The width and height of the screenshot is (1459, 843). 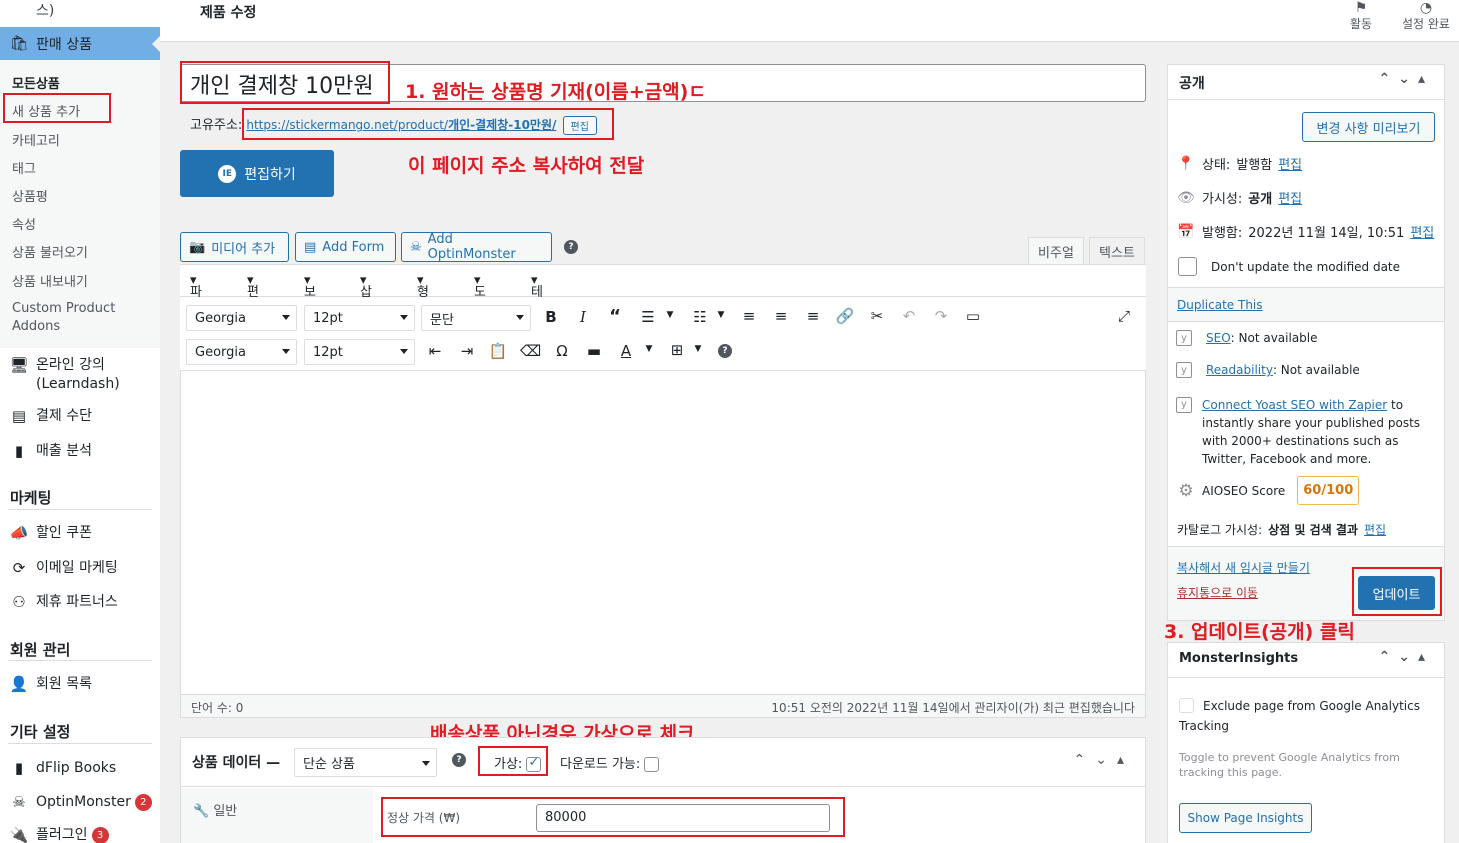 I want to click on tab-general: 🔧 일반, so click(x=215, y=809).